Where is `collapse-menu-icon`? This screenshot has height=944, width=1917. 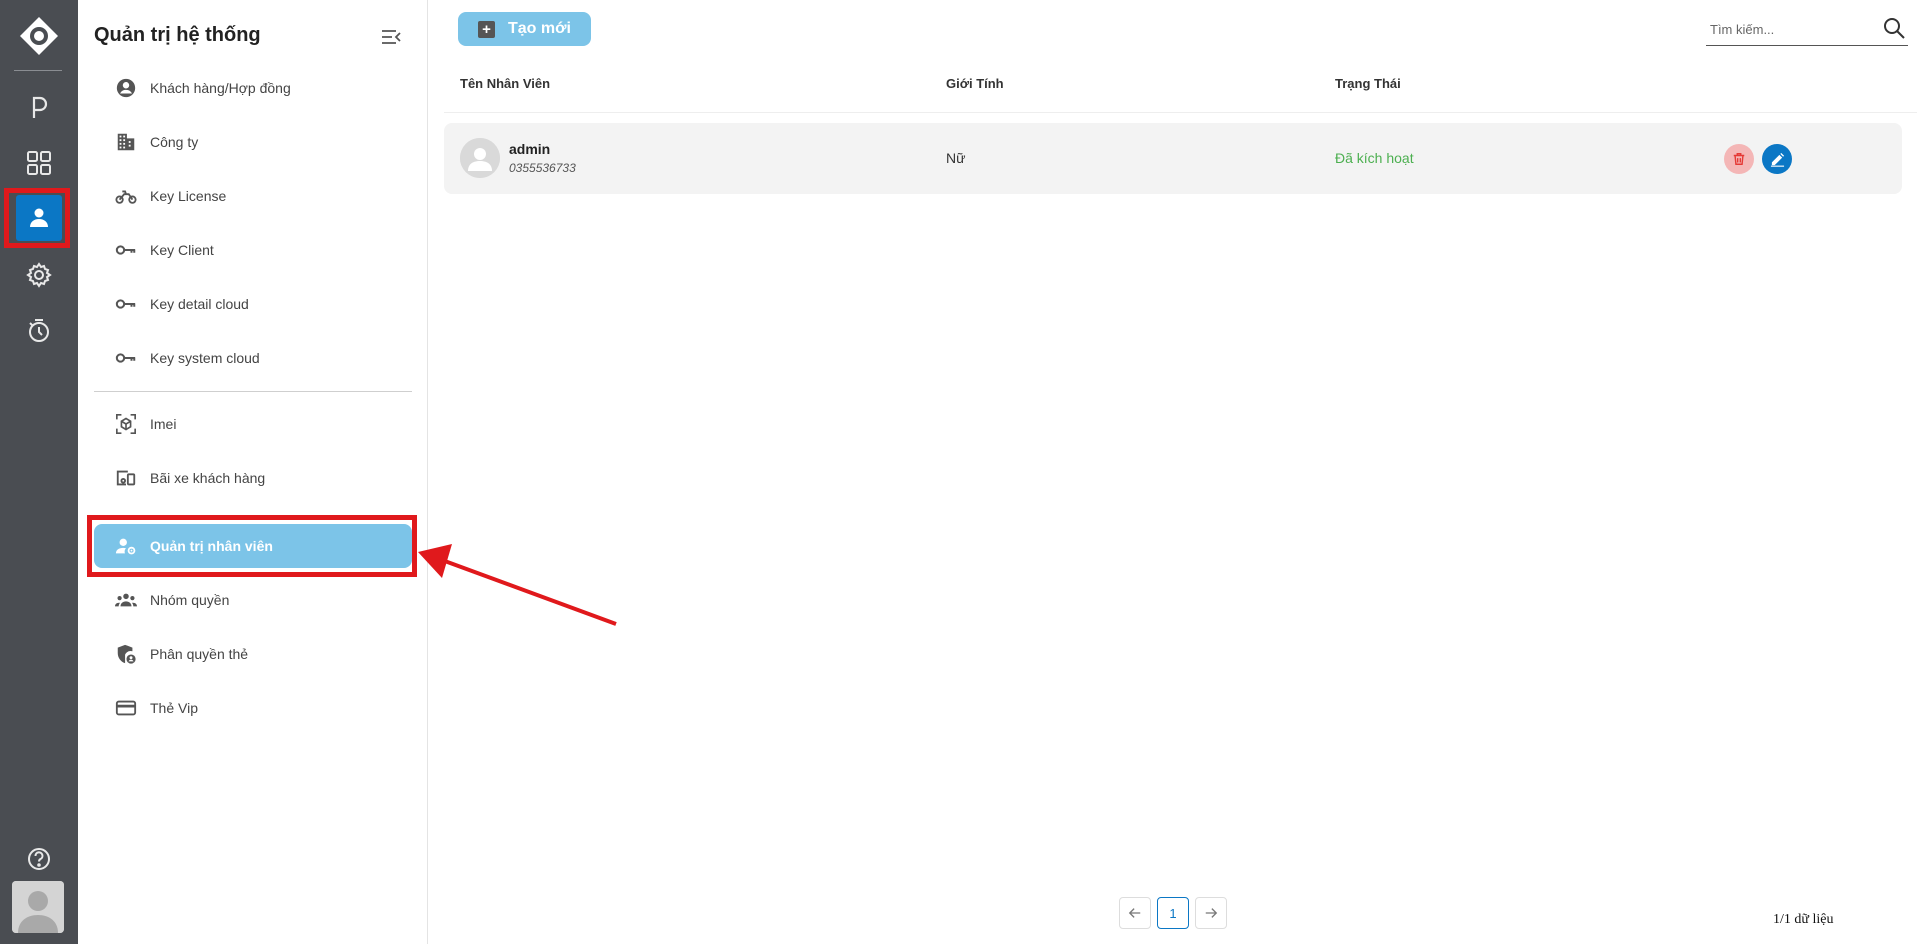
collapse-menu-icon is located at coordinates (391, 37).